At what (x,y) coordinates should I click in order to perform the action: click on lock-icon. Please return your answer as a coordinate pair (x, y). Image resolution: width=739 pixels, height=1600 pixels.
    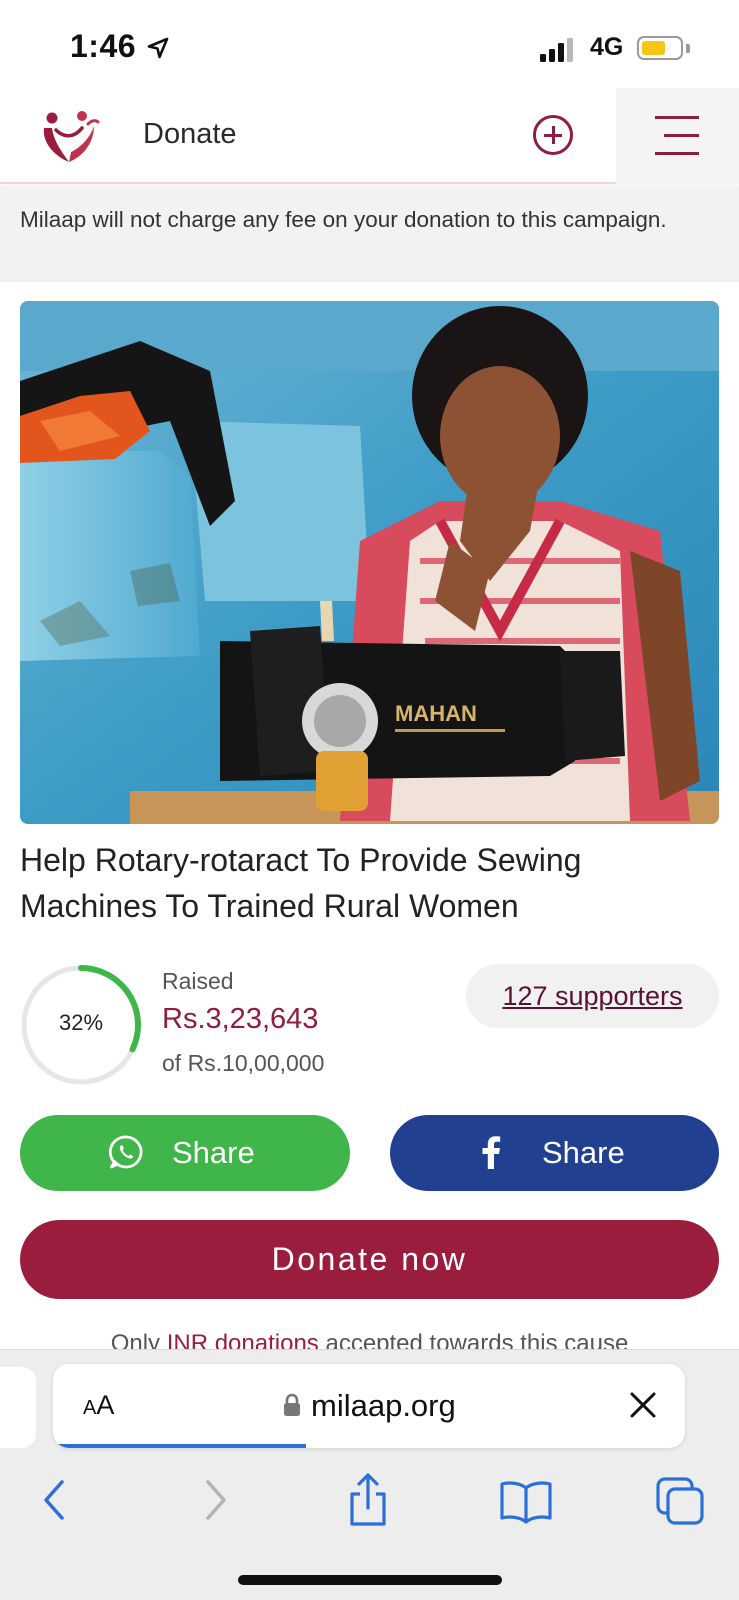
    Looking at the image, I should click on (292, 1404).